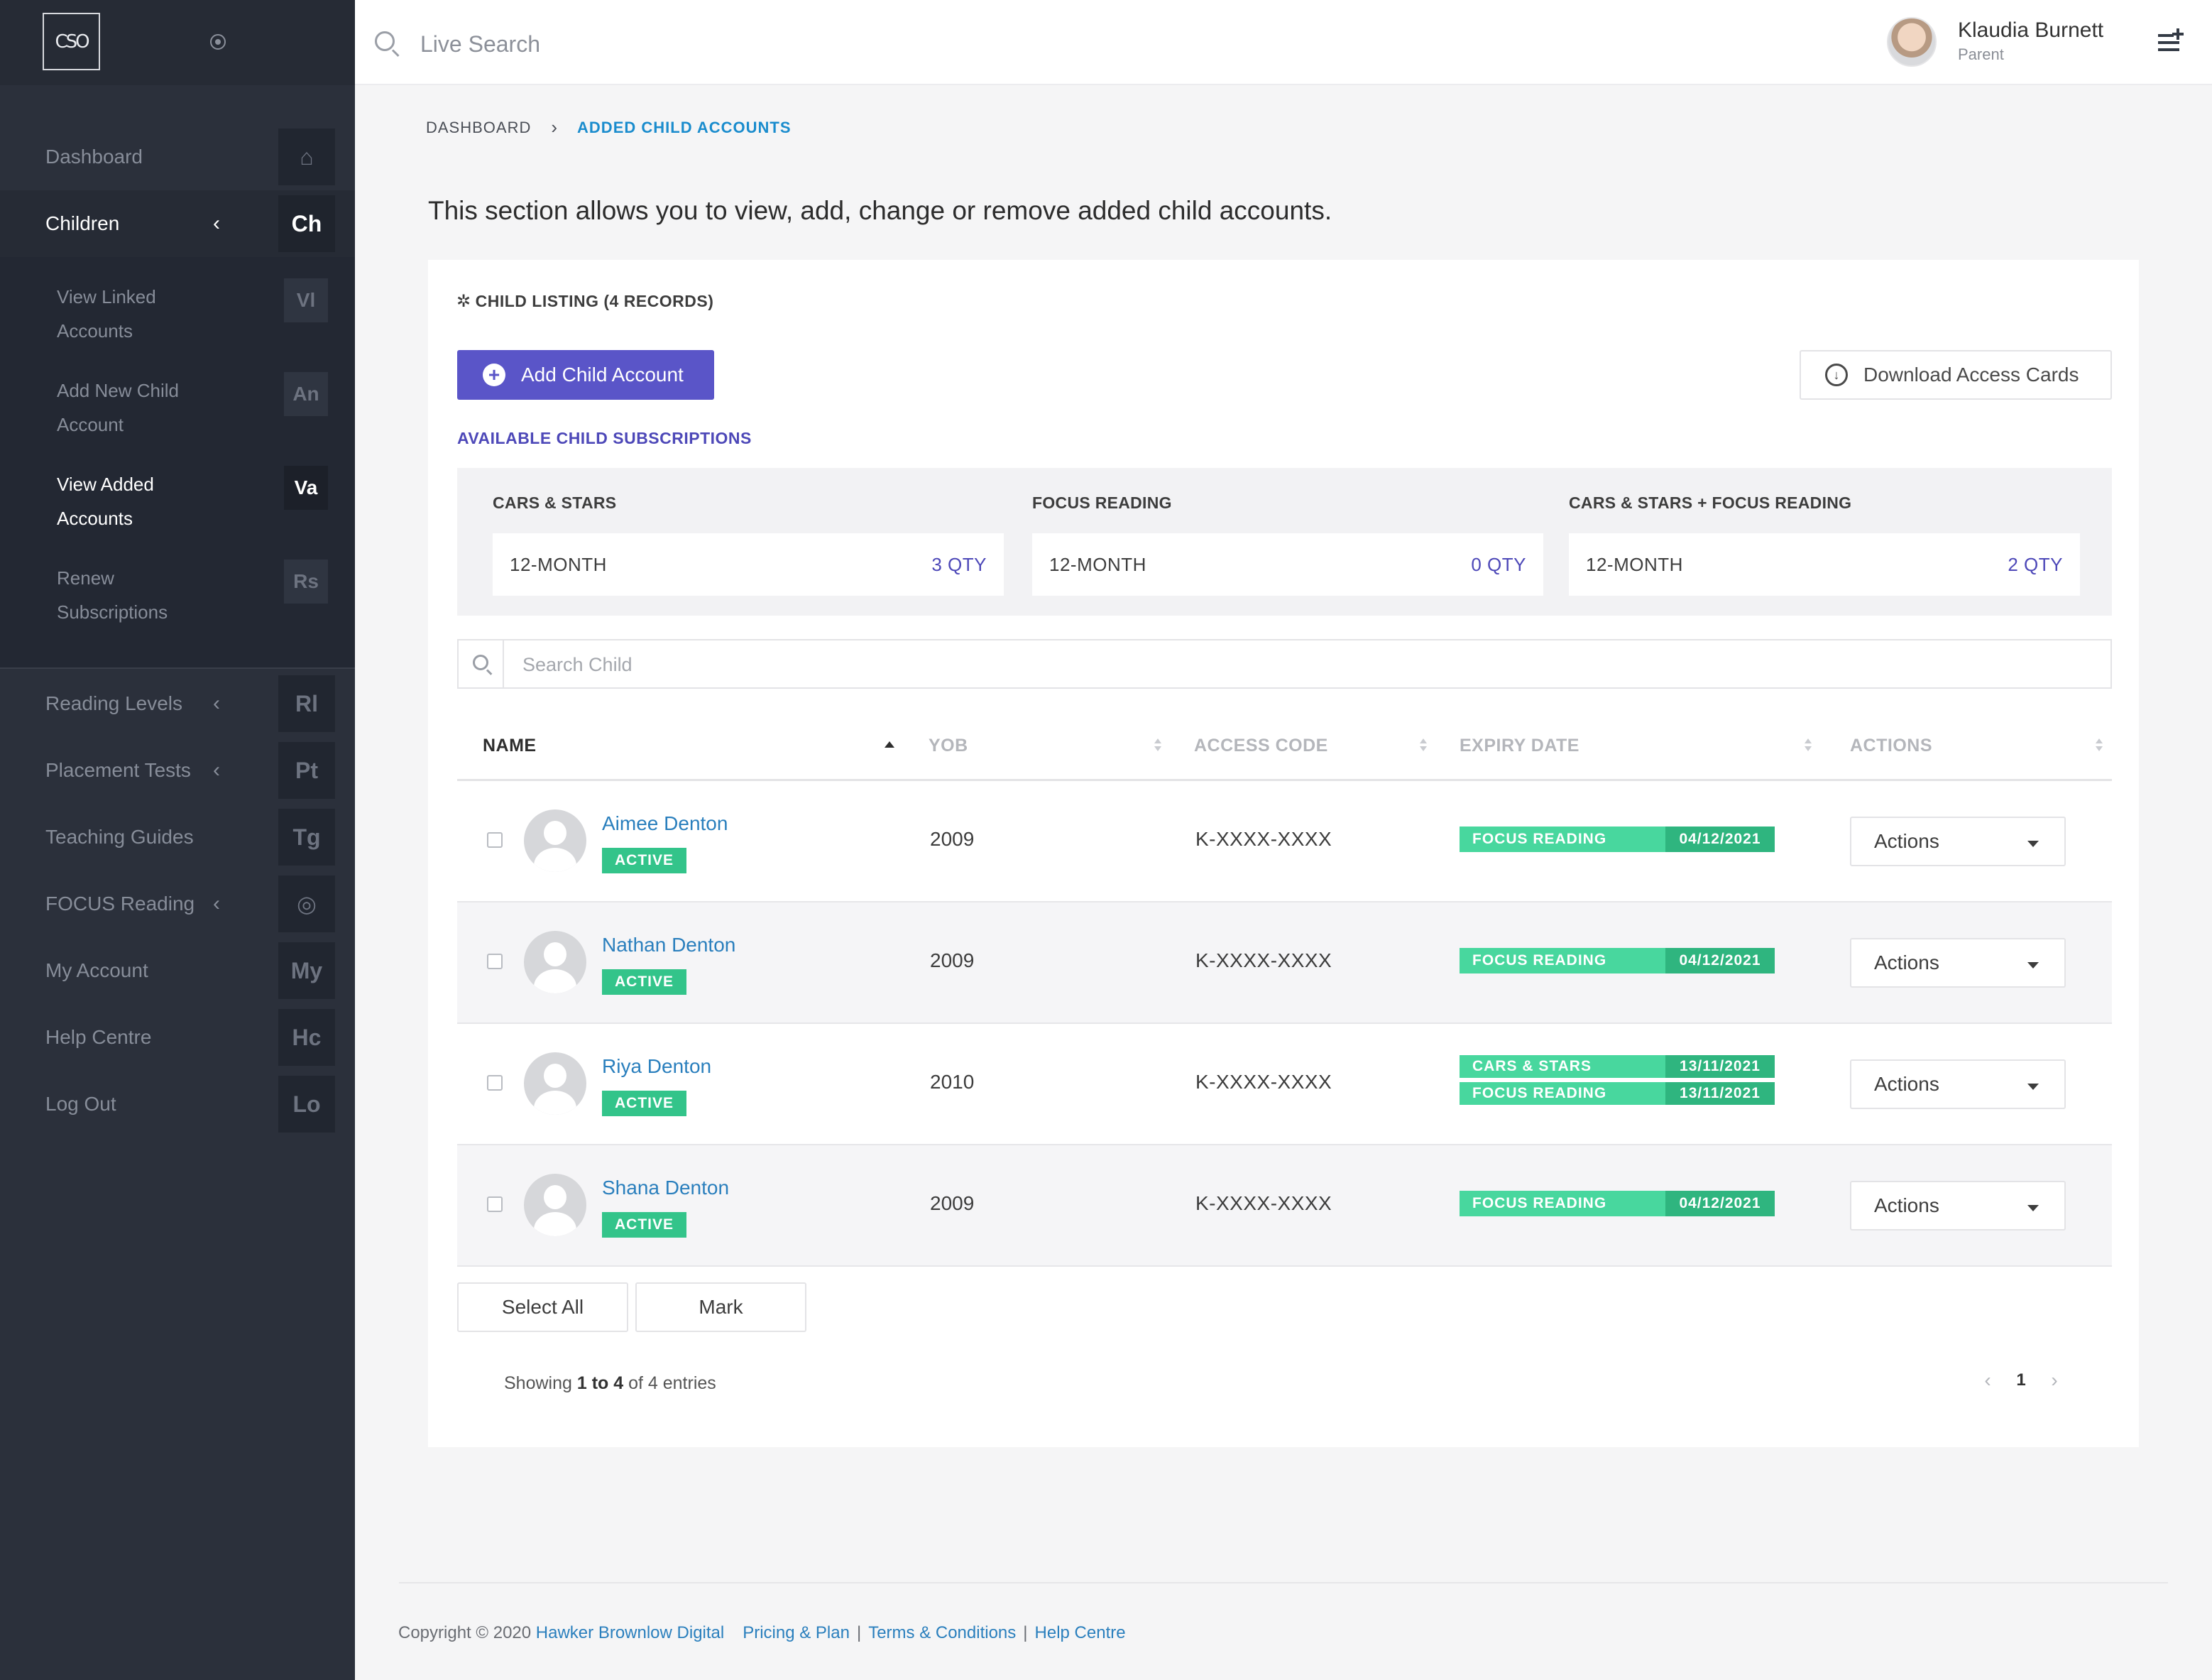 This screenshot has width=2212, height=1680. I want to click on subscription-name: CARS & STARS, so click(555, 502).